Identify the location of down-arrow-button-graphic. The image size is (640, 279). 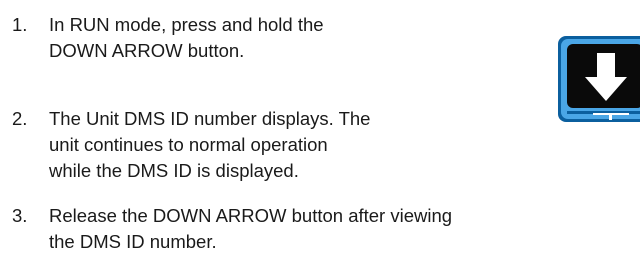
(599, 79).